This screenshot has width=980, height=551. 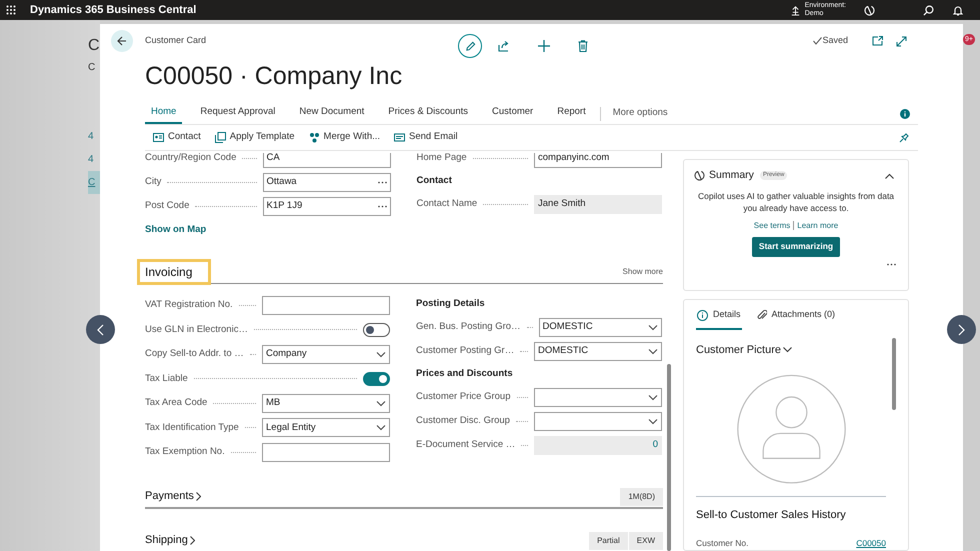 I want to click on dropdown-field: MB, so click(x=326, y=403).